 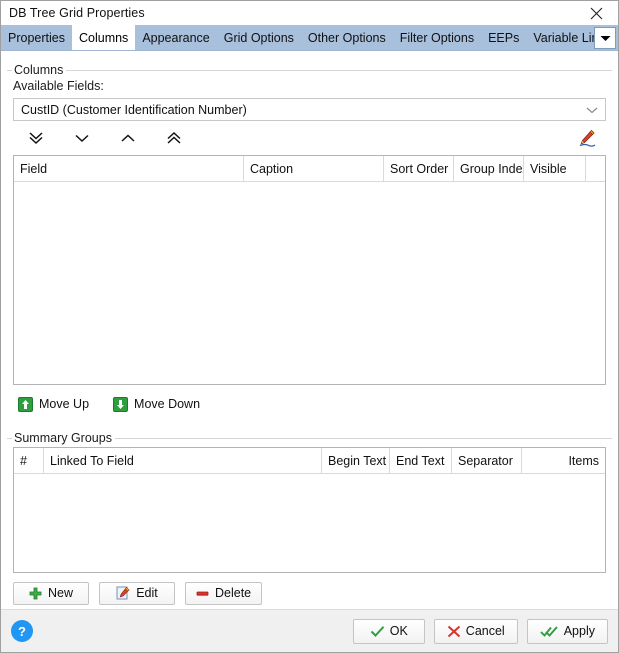 I want to click on move-down-action: Move Down, so click(x=158, y=404).